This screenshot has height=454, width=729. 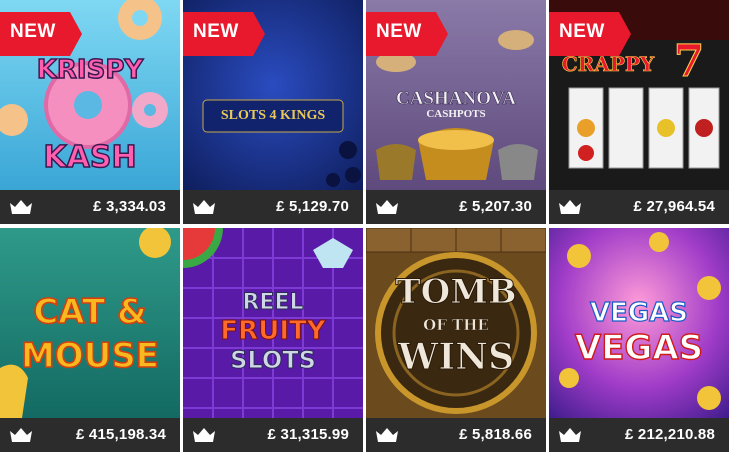 I want to click on game-art: CAT & MOUSE, so click(x=90, y=323).